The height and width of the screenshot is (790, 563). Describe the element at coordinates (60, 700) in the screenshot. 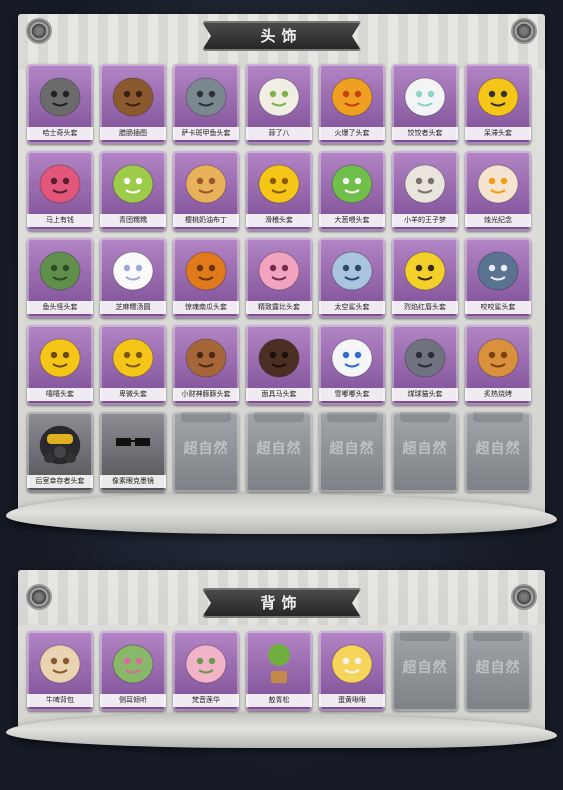

I see `item-label: 牛啤背包` at that location.